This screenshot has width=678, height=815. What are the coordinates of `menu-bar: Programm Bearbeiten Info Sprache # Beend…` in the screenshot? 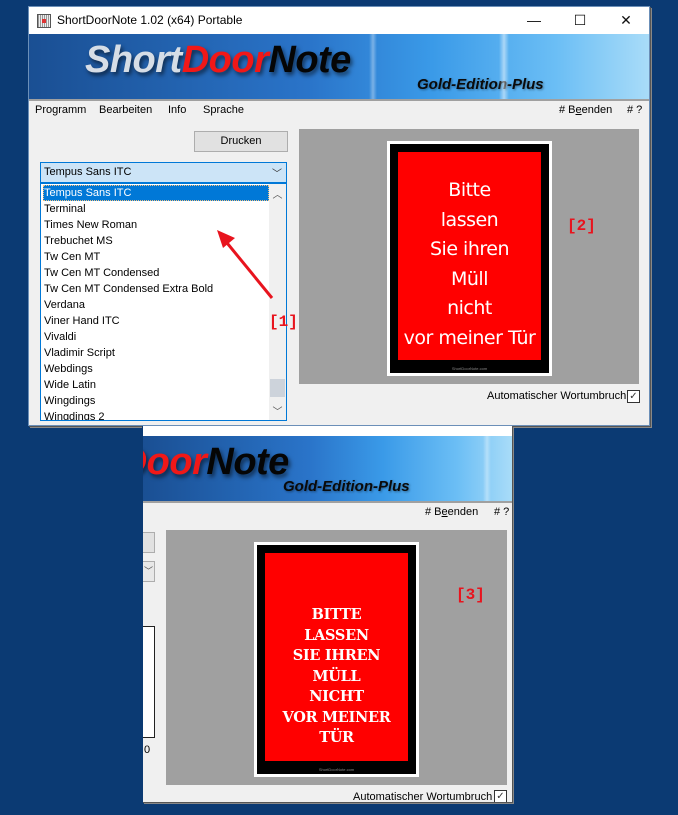 It's located at (339, 111).